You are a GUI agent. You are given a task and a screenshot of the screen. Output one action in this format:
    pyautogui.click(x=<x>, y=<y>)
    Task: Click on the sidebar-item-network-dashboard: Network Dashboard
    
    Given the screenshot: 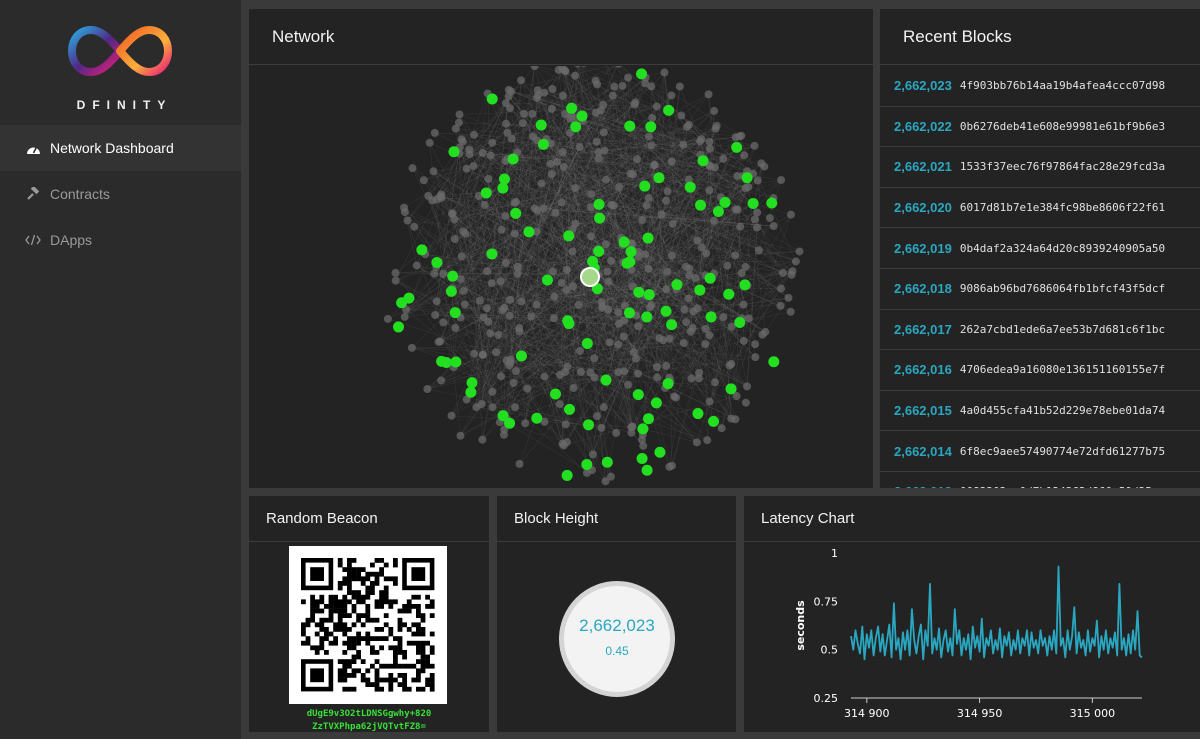 What is the action you would take?
    pyautogui.click(x=120, y=148)
    